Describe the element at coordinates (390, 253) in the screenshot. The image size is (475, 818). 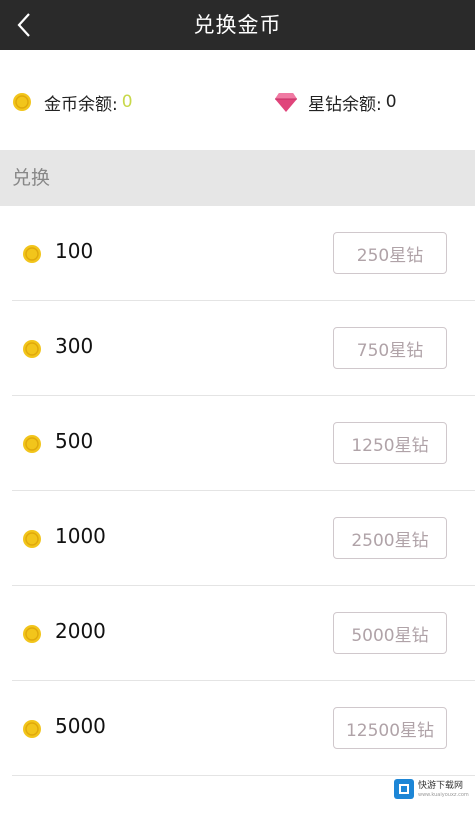
I see `exchange-button: 250星钻` at that location.